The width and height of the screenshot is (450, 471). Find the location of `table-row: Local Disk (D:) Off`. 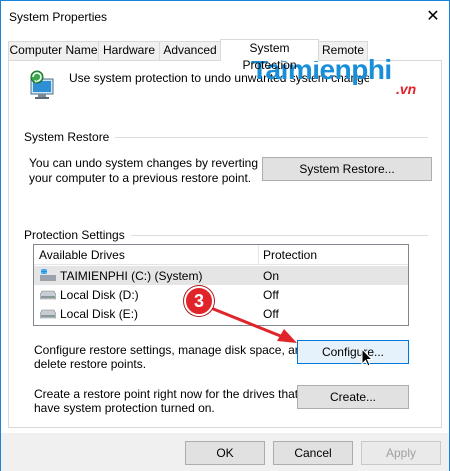

table-row: Local Disk (D:) Off is located at coordinates (221, 294).